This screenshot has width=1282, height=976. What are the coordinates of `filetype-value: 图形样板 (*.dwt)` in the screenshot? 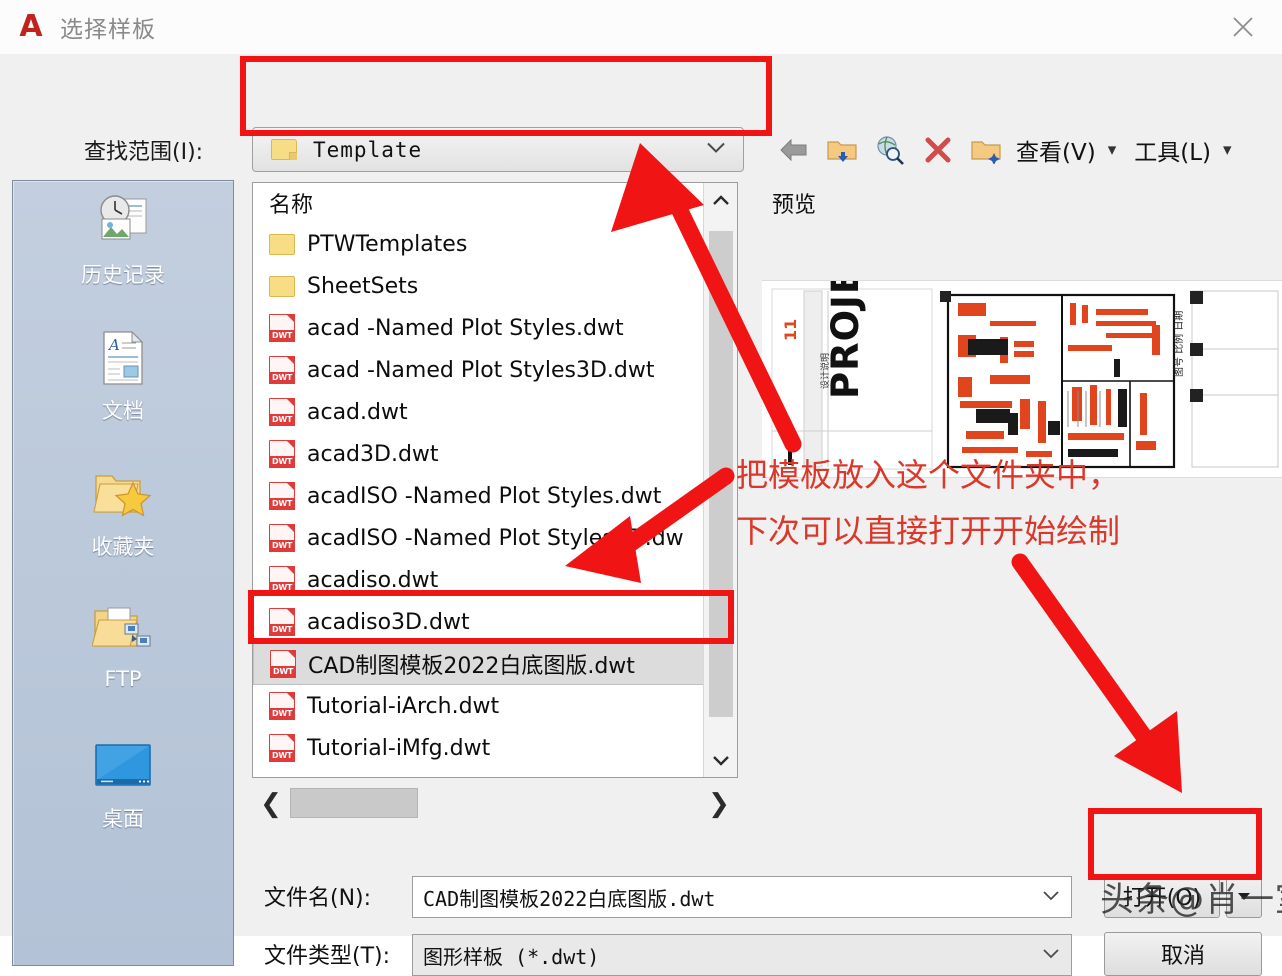 It's located at (511, 956).